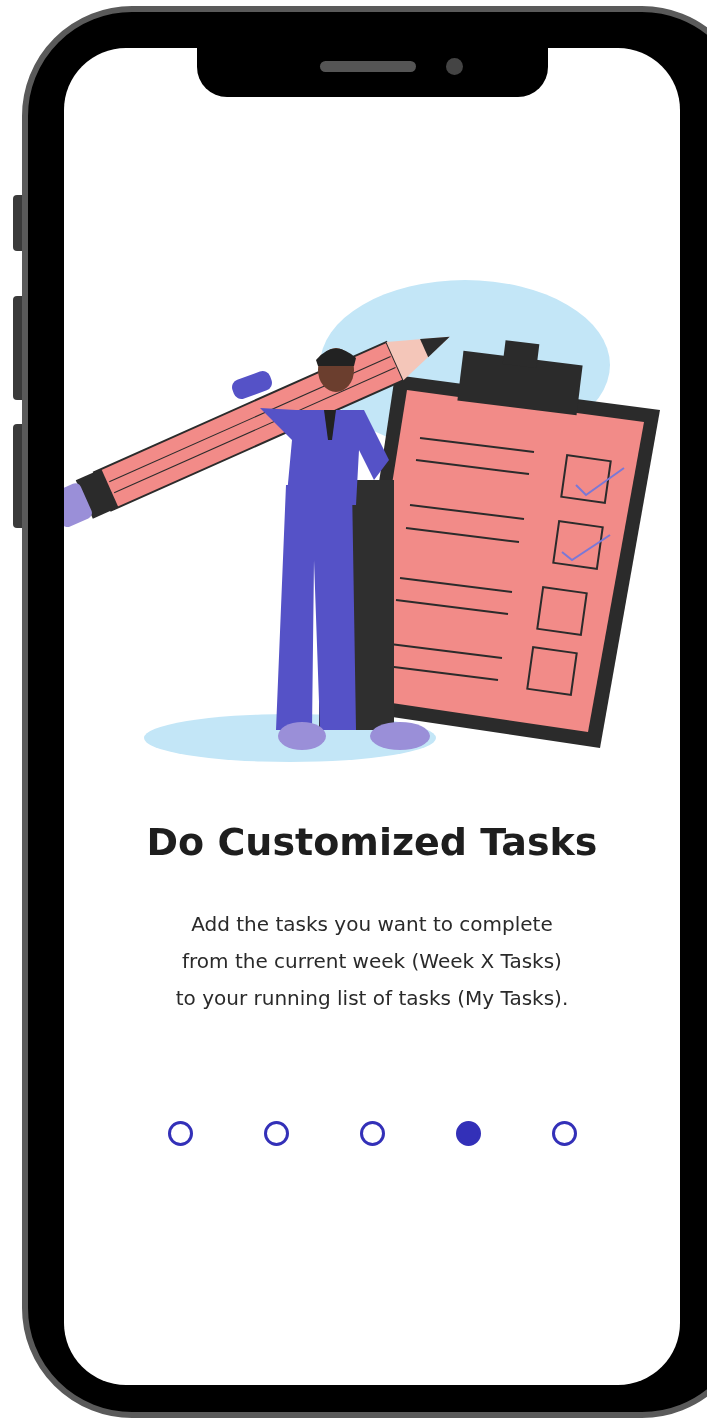 Image resolution: width=707 pixels, height=1419 pixels. I want to click on camera-dot, so click(454, 66).